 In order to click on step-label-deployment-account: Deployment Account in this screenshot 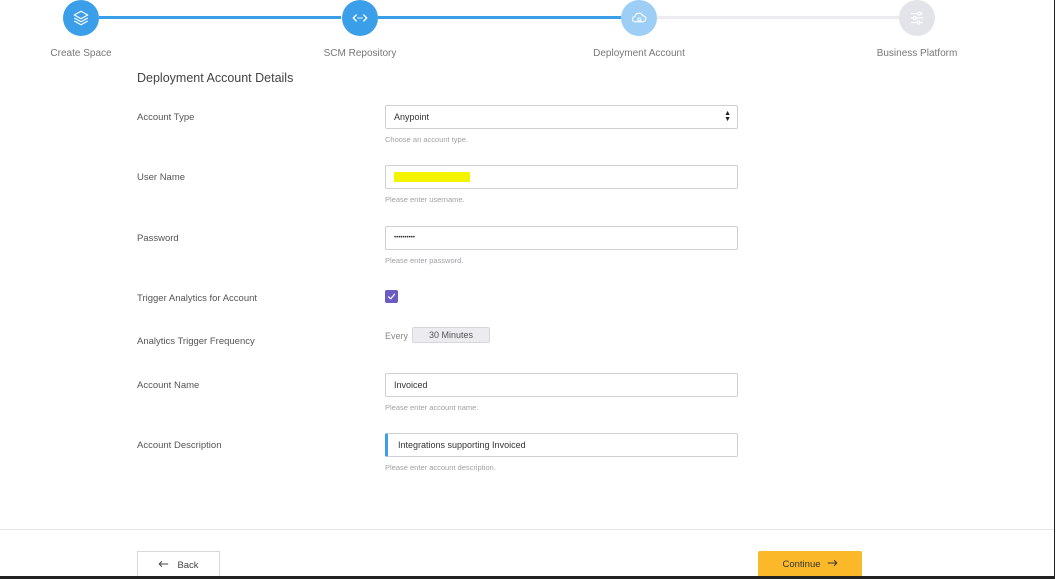, I will do `click(639, 53)`.